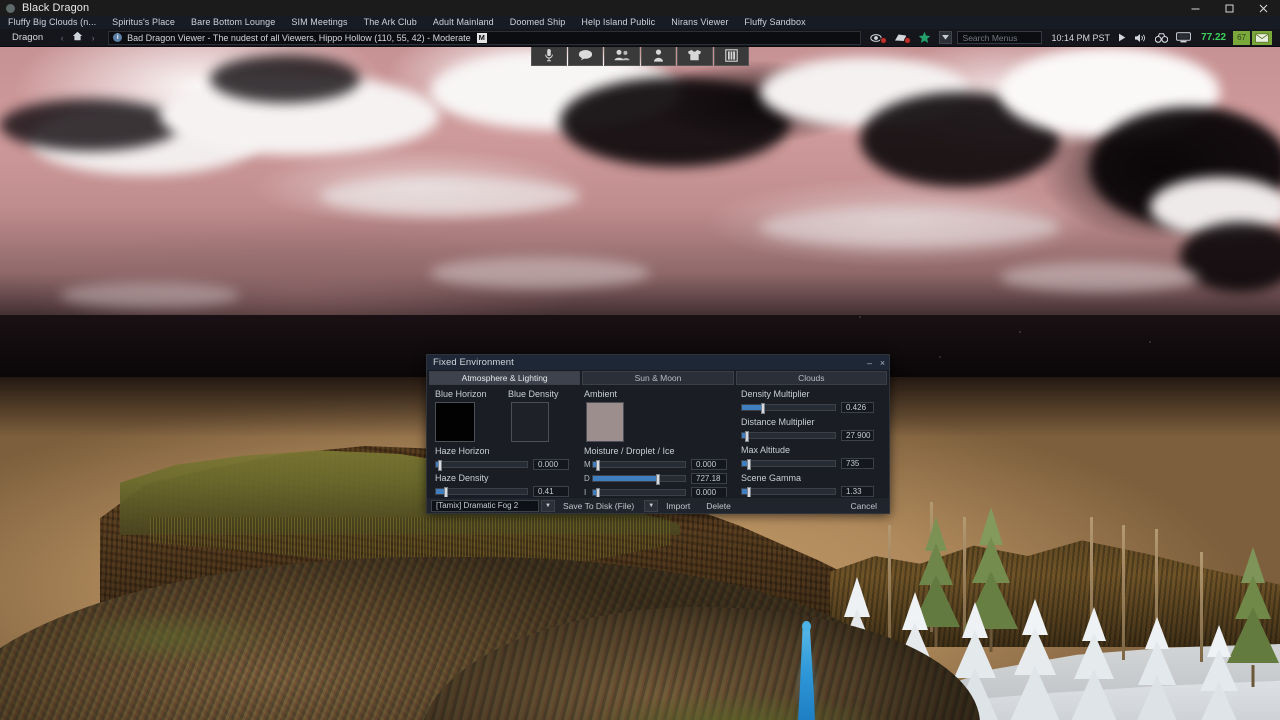 The image size is (1280, 720). I want to click on haze-horizon-thumb, so click(439, 465).